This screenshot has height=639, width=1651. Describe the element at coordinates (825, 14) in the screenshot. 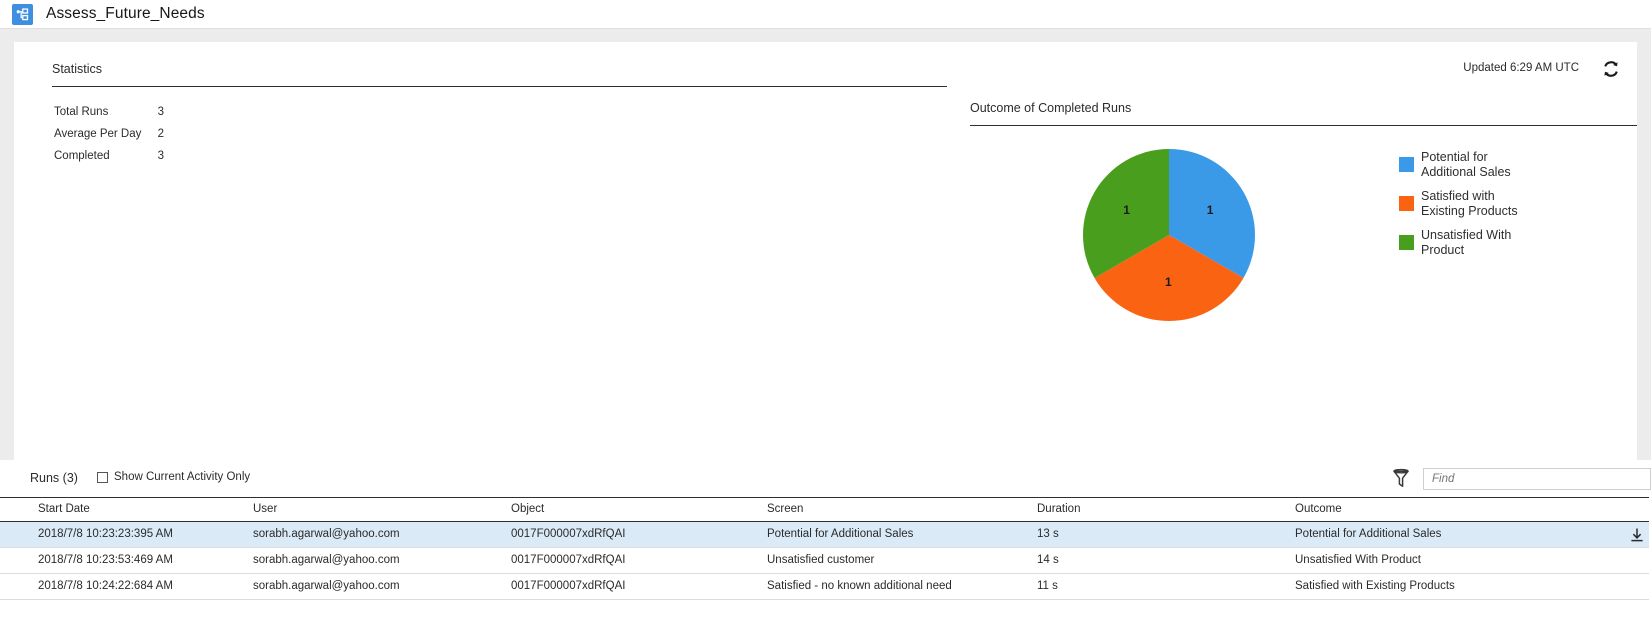

I see `title-bar: Assess_Future_Needs` at that location.